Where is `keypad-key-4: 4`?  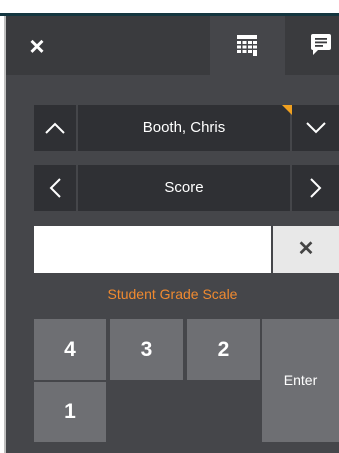 keypad-key-4: 4 is located at coordinates (70, 349).